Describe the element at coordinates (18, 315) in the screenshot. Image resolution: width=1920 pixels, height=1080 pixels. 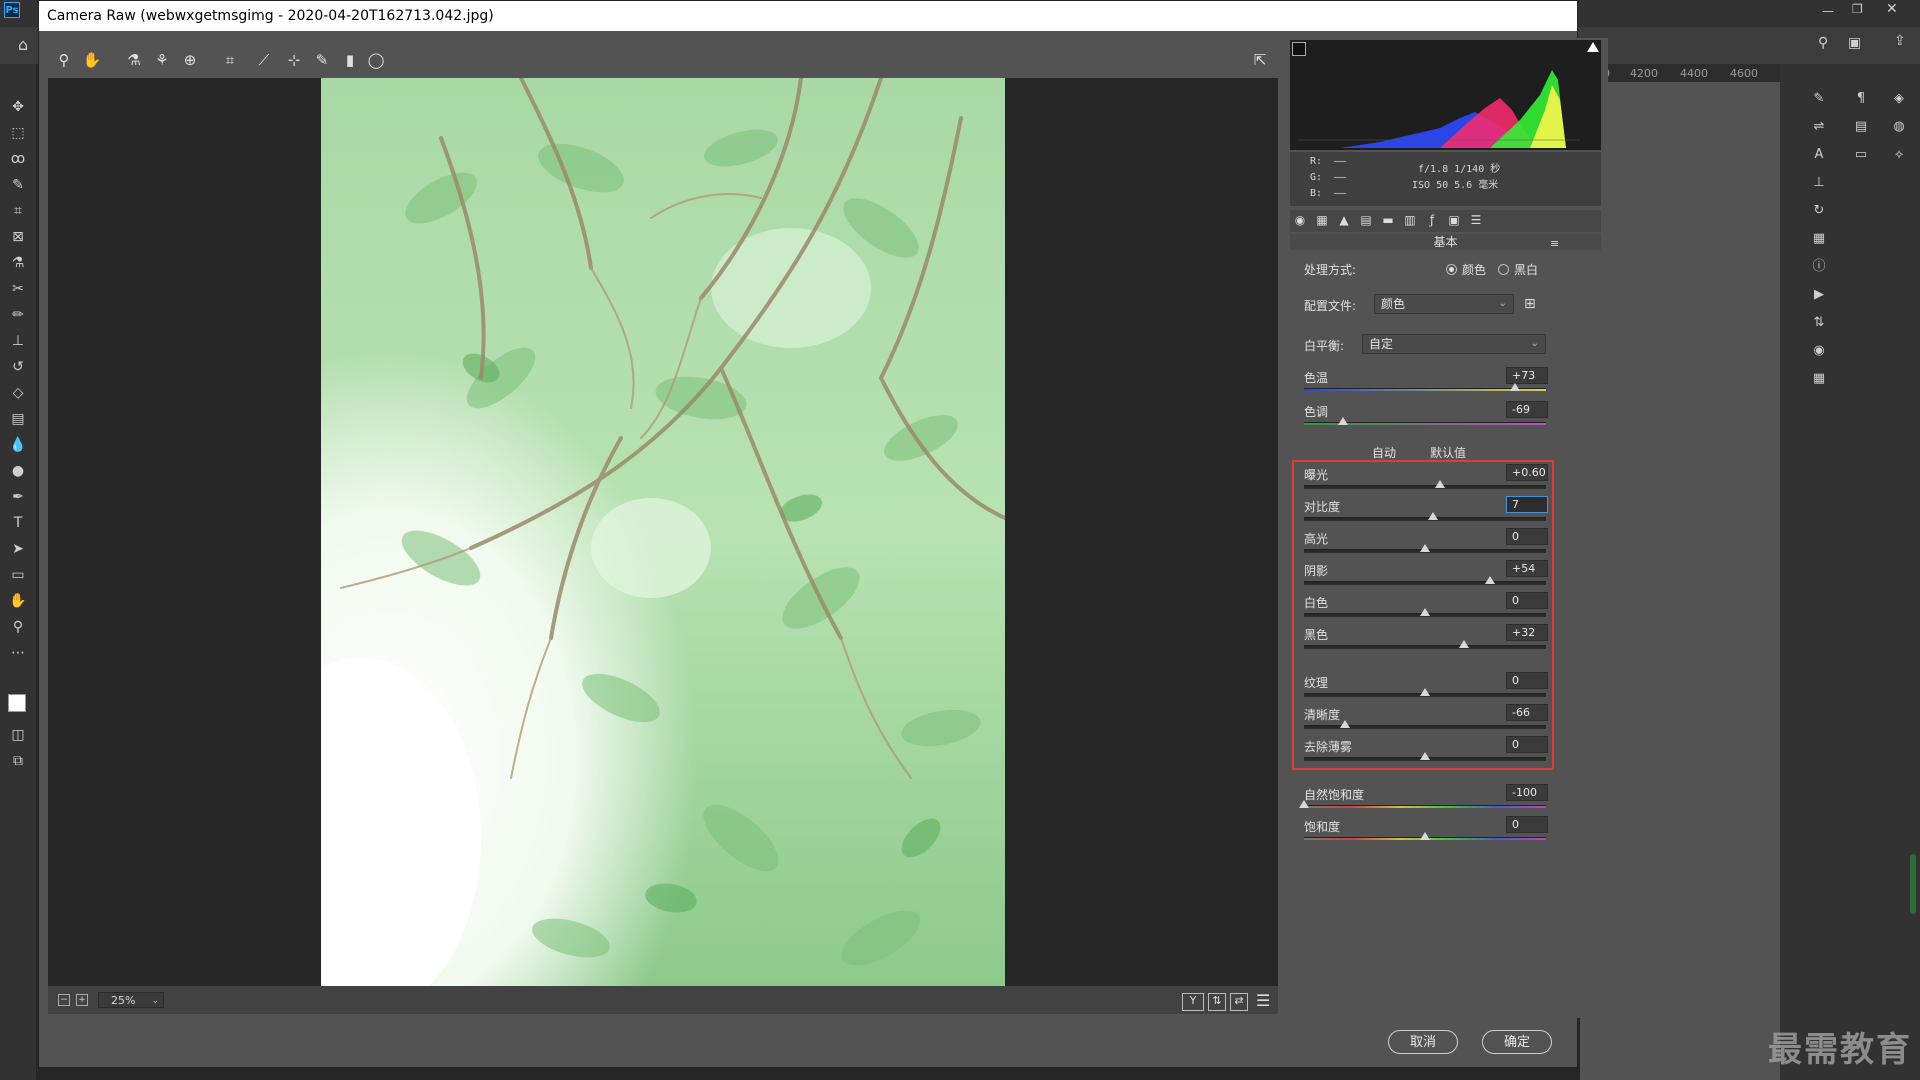
I see `brush-tool-icon: ✏` at that location.